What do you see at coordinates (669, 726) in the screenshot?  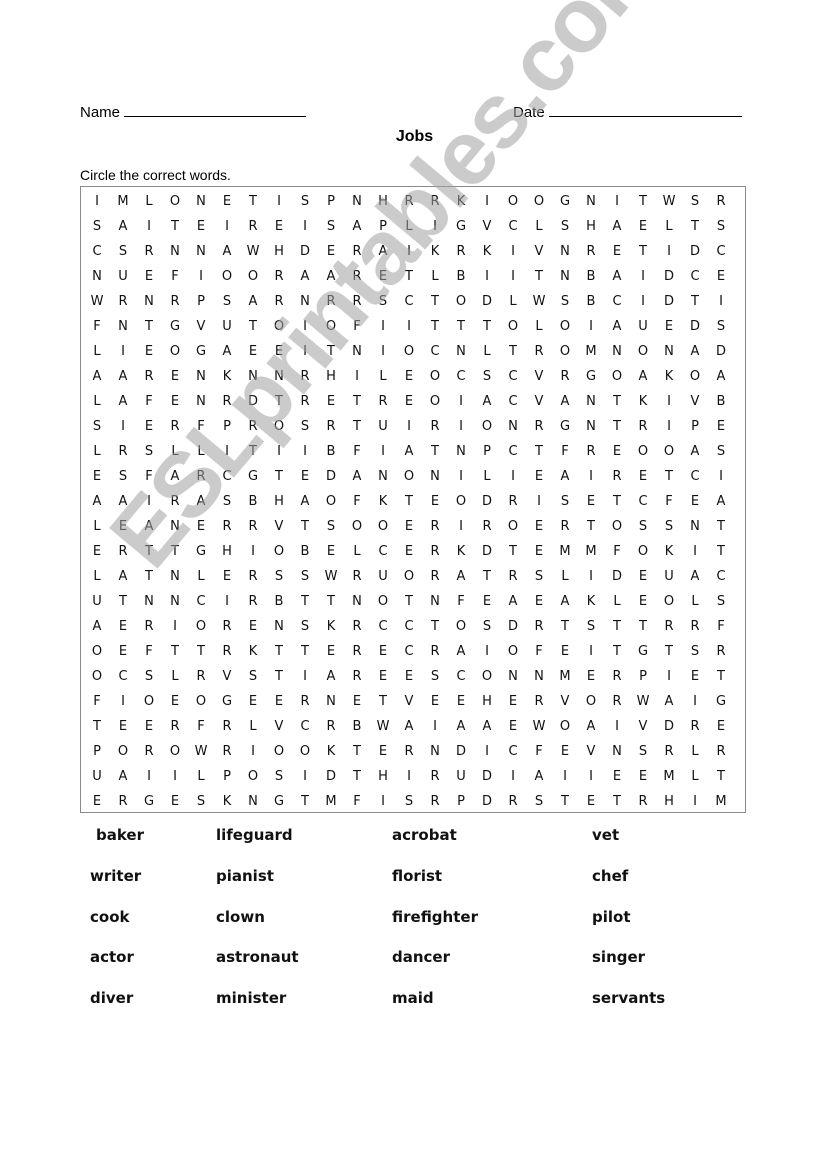 I see `grid-letter: D` at bounding box center [669, 726].